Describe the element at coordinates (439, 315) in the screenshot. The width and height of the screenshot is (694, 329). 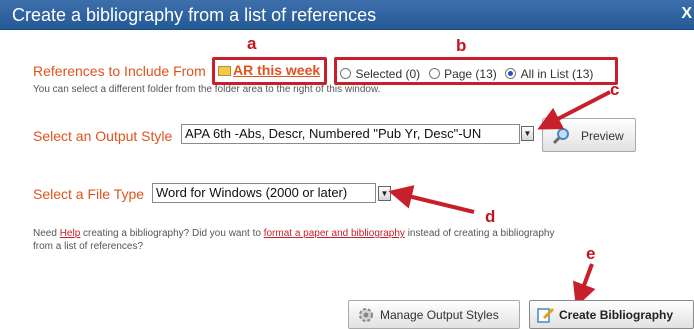
I see `manage-output-styles-label: Manage Output Styles` at that location.